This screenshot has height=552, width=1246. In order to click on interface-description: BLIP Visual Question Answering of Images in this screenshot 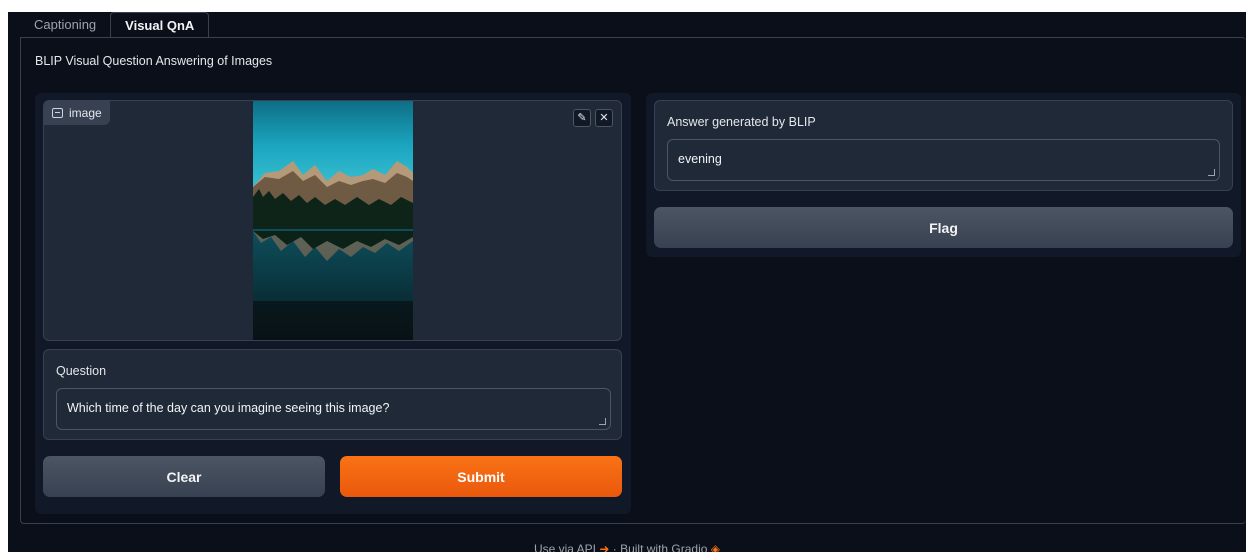, I will do `click(154, 61)`.